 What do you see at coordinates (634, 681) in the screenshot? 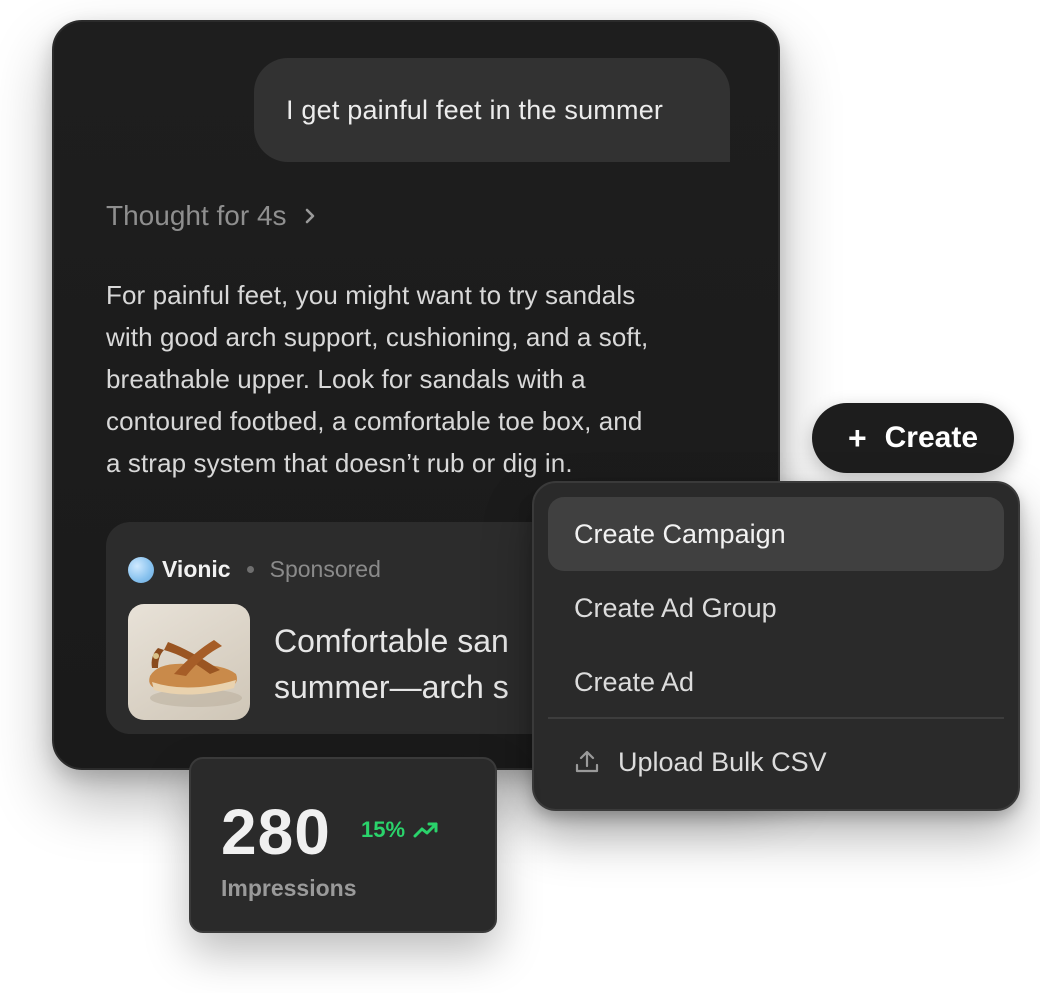
I see `menu-item-label: Create Ad` at bounding box center [634, 681].